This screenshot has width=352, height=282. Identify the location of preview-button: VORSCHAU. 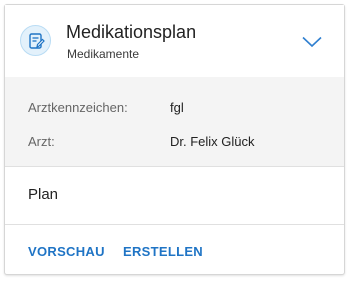
(66, 251).